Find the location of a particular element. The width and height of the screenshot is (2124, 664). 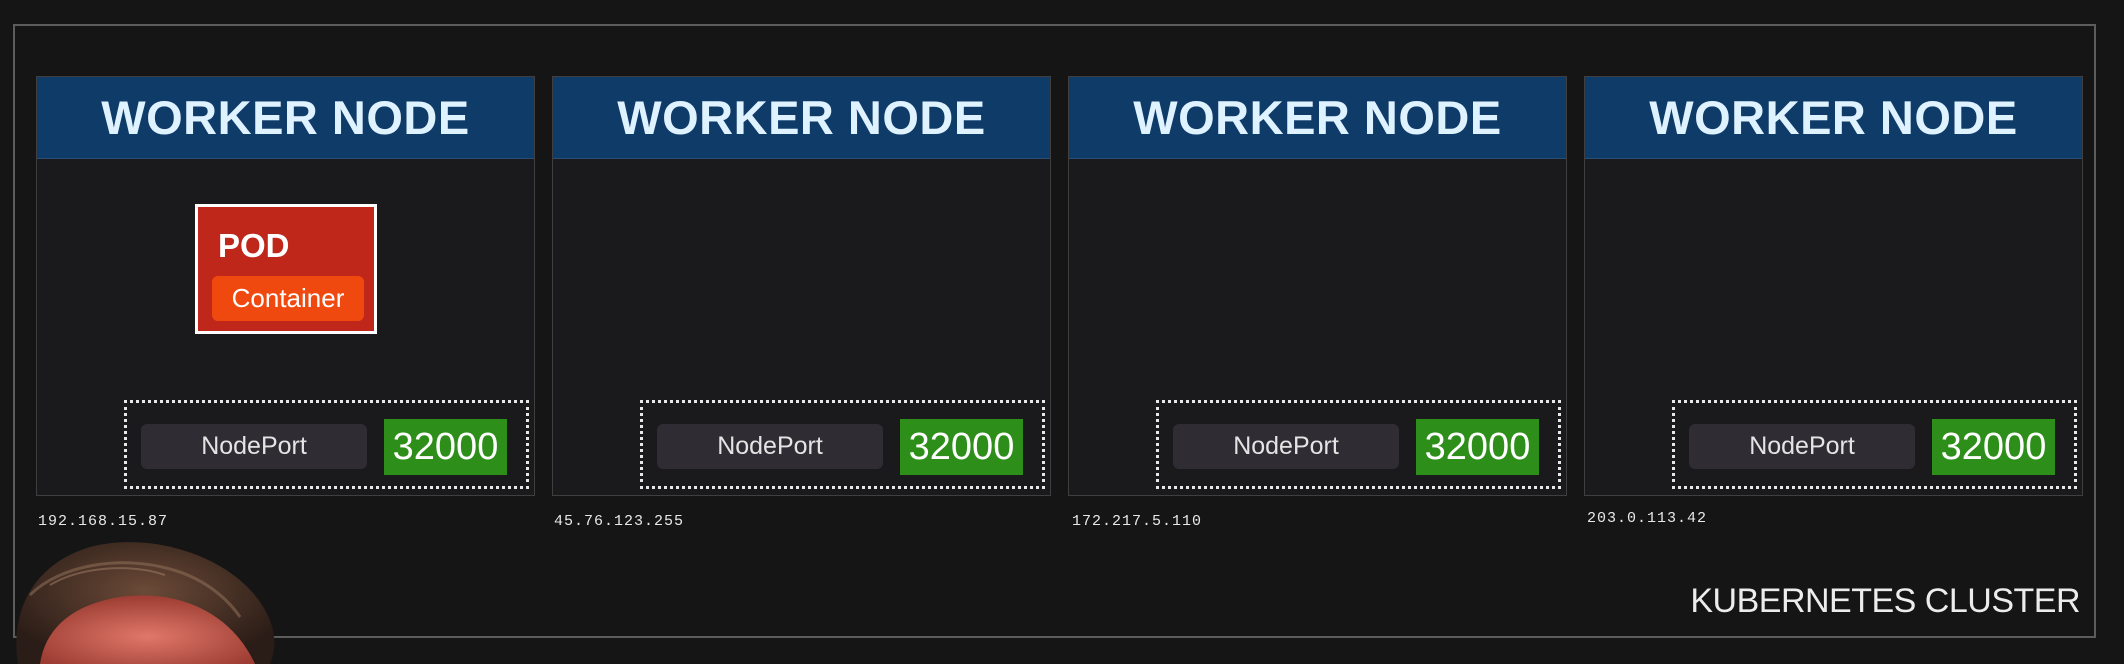

worker-node-3-nodeport-label: NodePort is located at coordinates (1286, 446).